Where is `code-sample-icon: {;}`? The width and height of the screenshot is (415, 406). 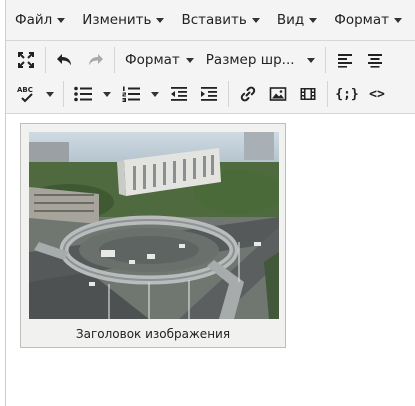 code-sample-icon: {;} is located at coordinates (347, 94).